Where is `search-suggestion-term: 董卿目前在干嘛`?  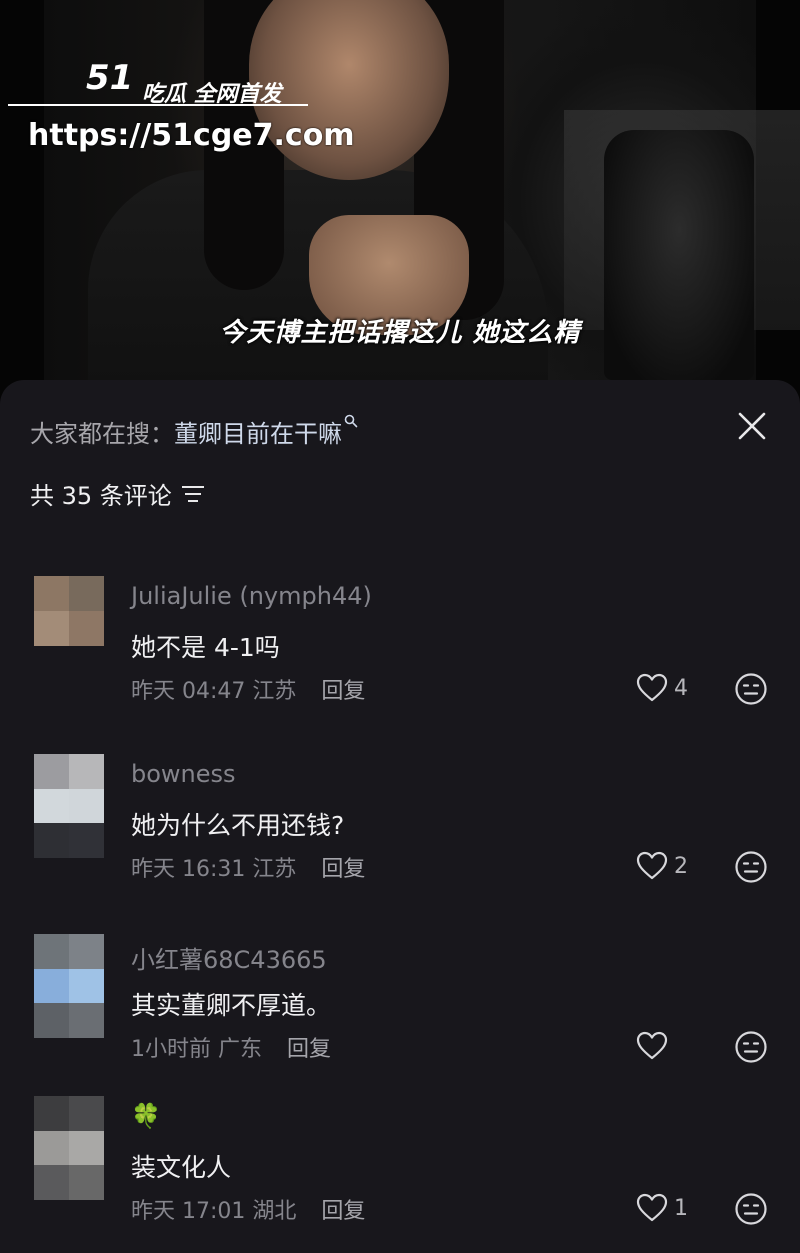
search-suggestion-term: 董卿目前在干嘛 is located at coordinates (258, 434).